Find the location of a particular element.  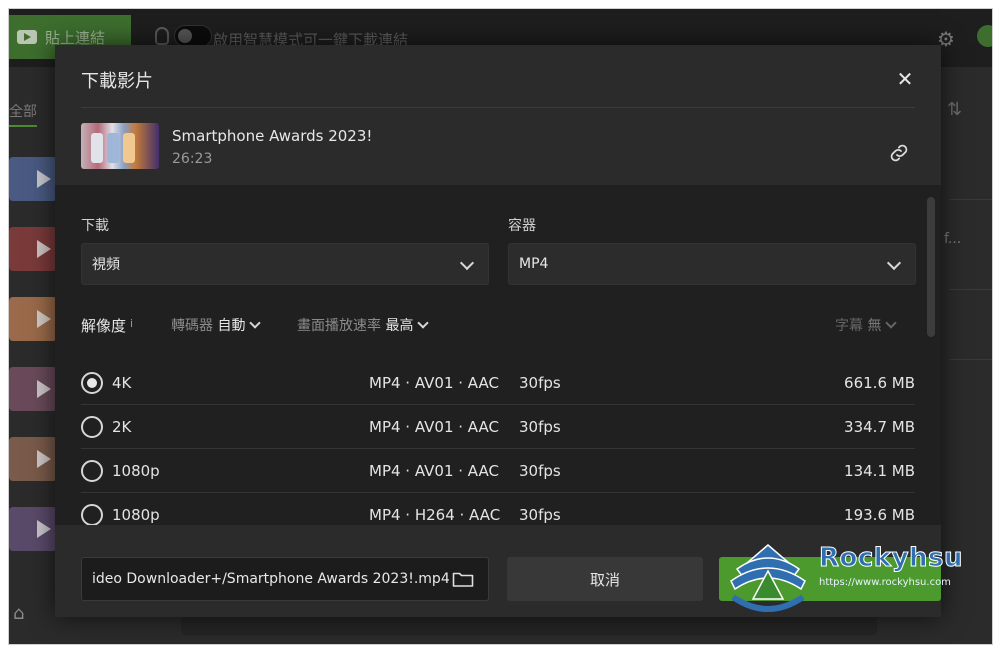

dialog-title: 下載影片 is located at coordinates (117, 81).